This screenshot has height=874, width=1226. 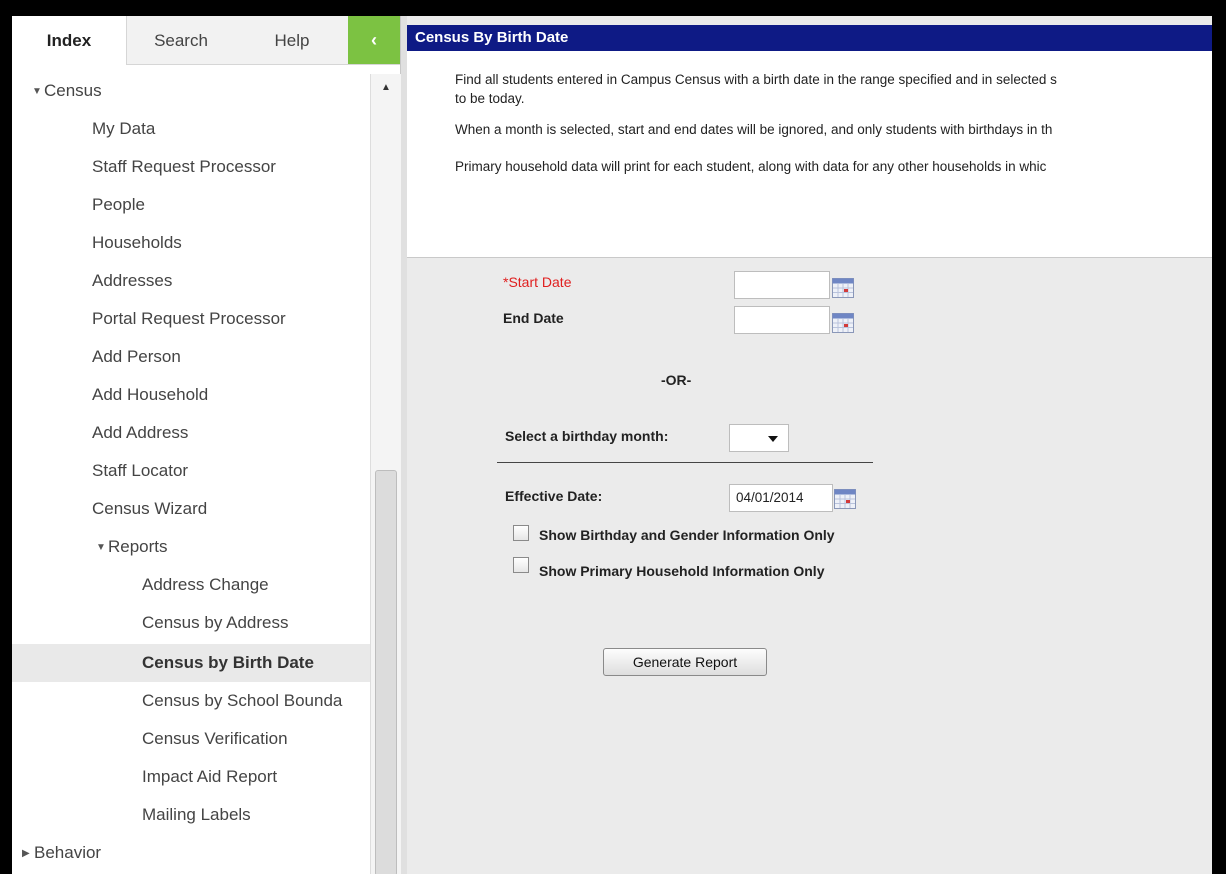 I want to click on tree-item-people: People, so click(x=231, y=205).